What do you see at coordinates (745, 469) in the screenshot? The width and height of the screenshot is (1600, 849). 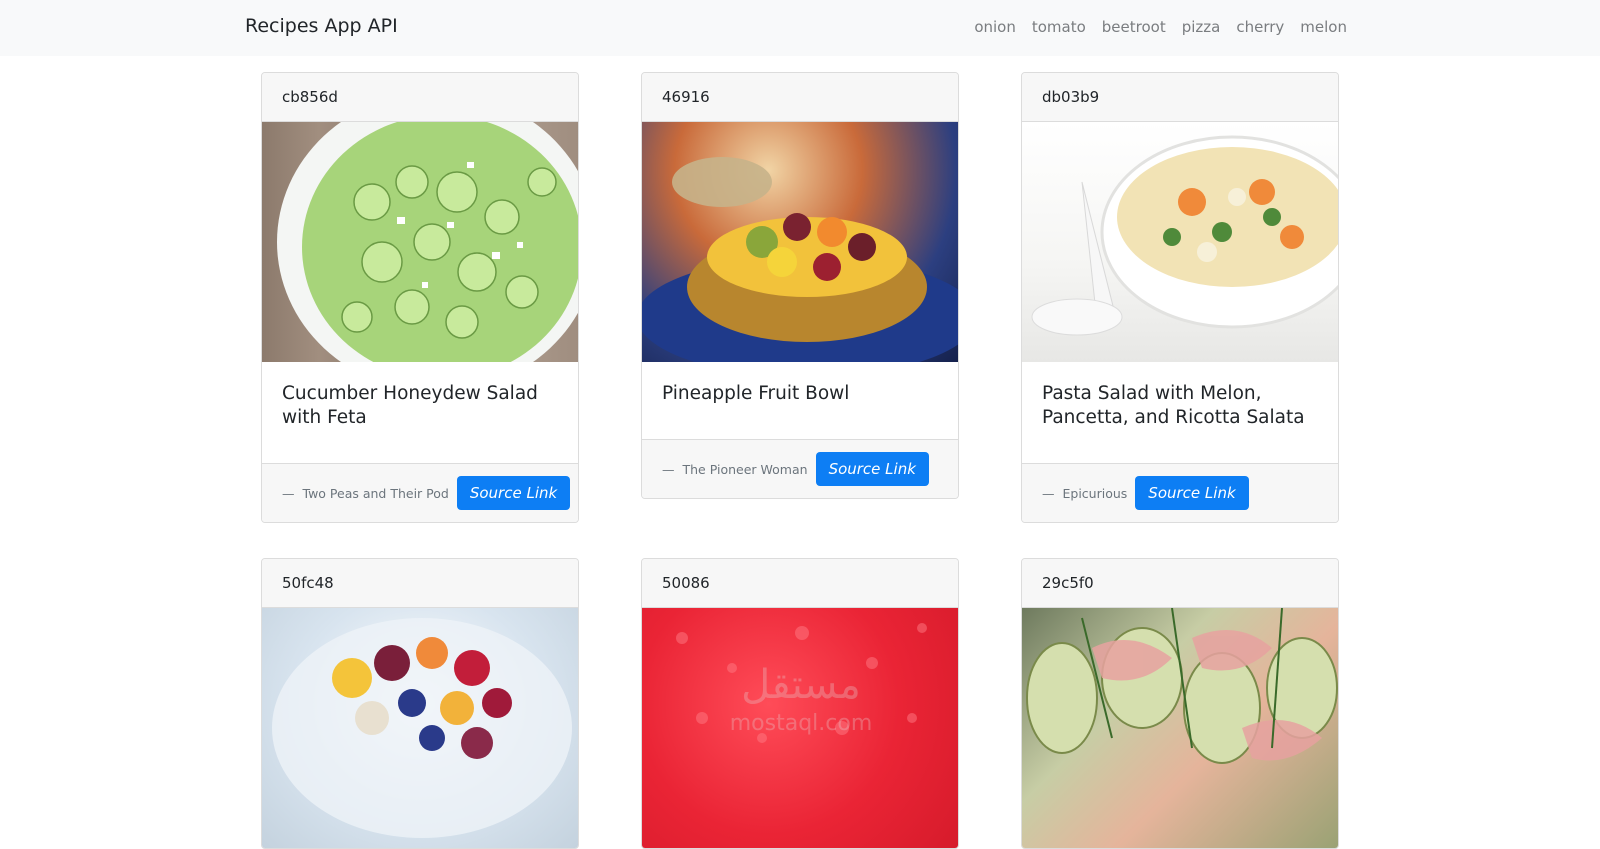 I see `recipe-source: The Pioneer Woman` at bounding box center [745, 469].